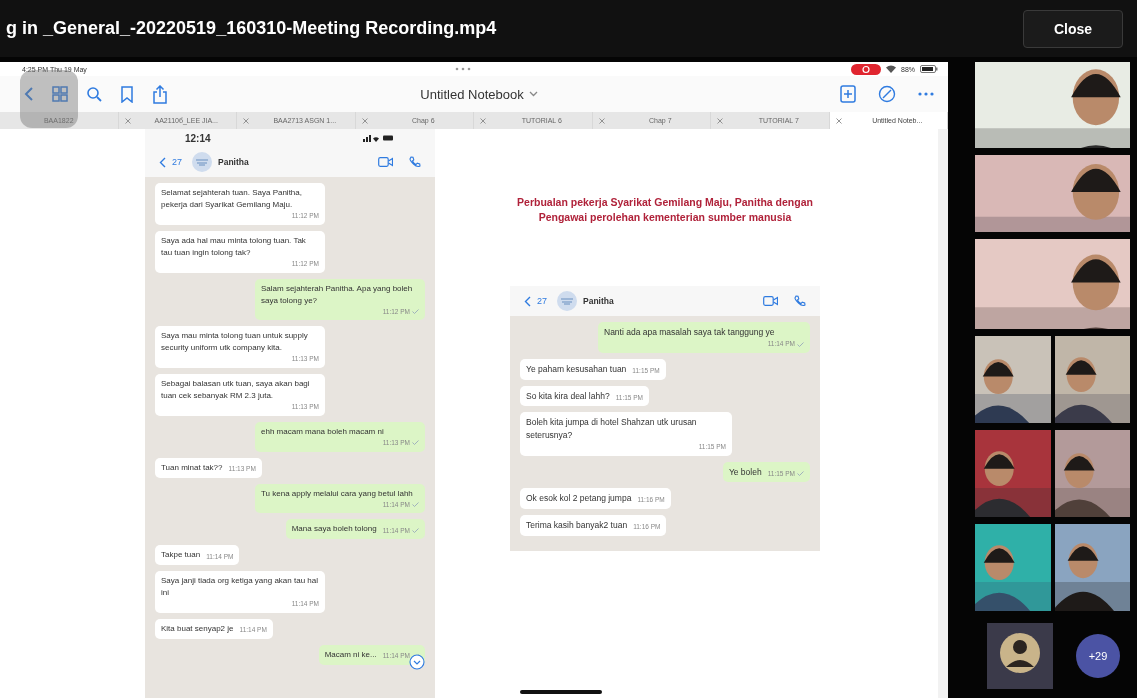 Image resolution: width=1137 pixels, height=698 pixels. I want to click on chevron-down-icon, so click(533, 94).